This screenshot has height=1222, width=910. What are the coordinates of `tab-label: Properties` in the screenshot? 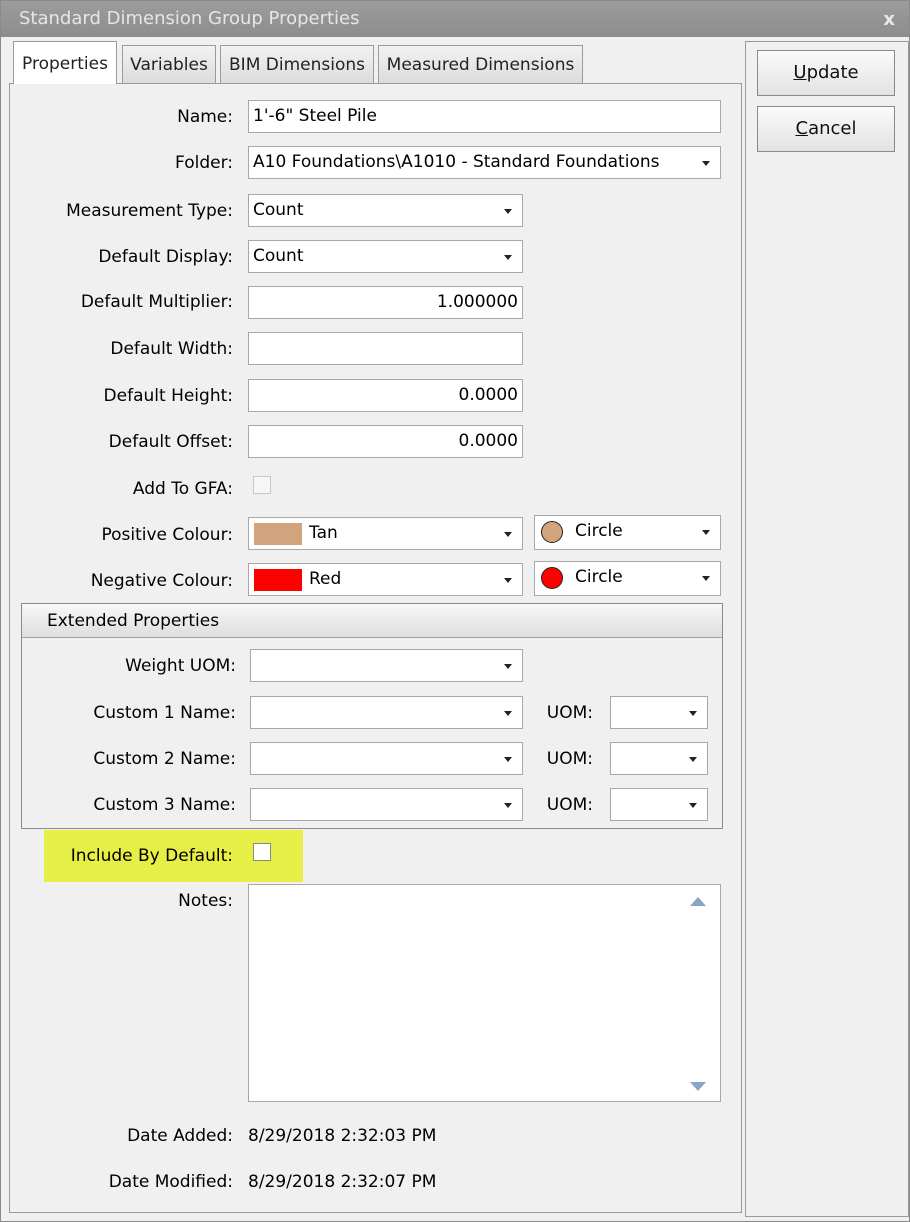 It's located at (65, 64).